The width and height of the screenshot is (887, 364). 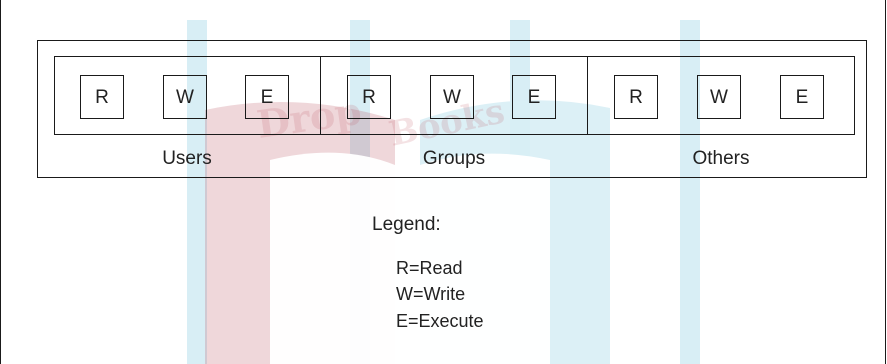 I want to click on legend-item-read: R=Read, so click(x=429, y=268).